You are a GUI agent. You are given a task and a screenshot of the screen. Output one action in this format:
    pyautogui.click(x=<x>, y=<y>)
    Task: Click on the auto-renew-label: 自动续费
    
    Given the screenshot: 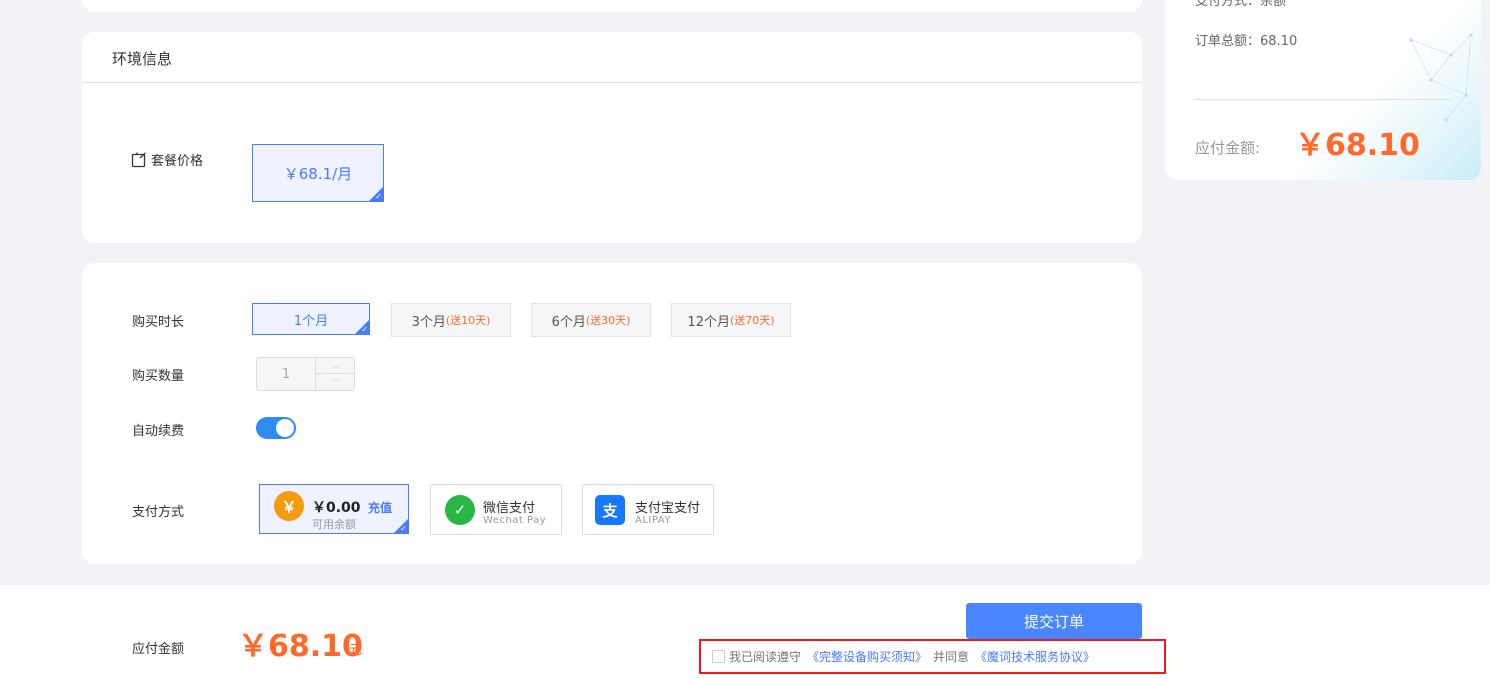 What is the action you would take?
    pyautogui.click(x=158, y=431)
    